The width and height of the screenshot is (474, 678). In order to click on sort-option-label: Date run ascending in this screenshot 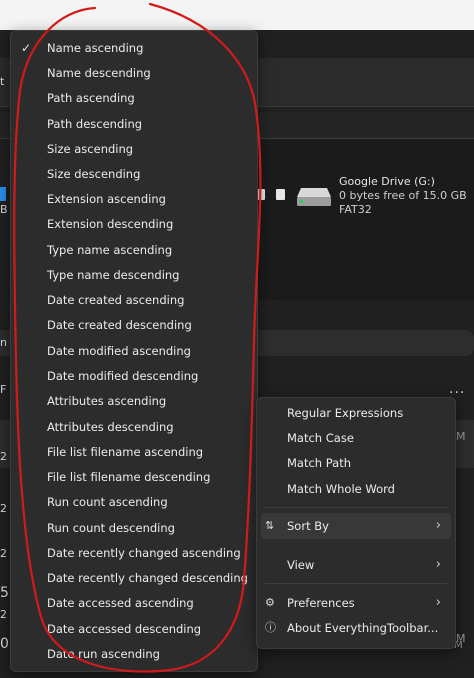, I will do `click(103, 654)`.